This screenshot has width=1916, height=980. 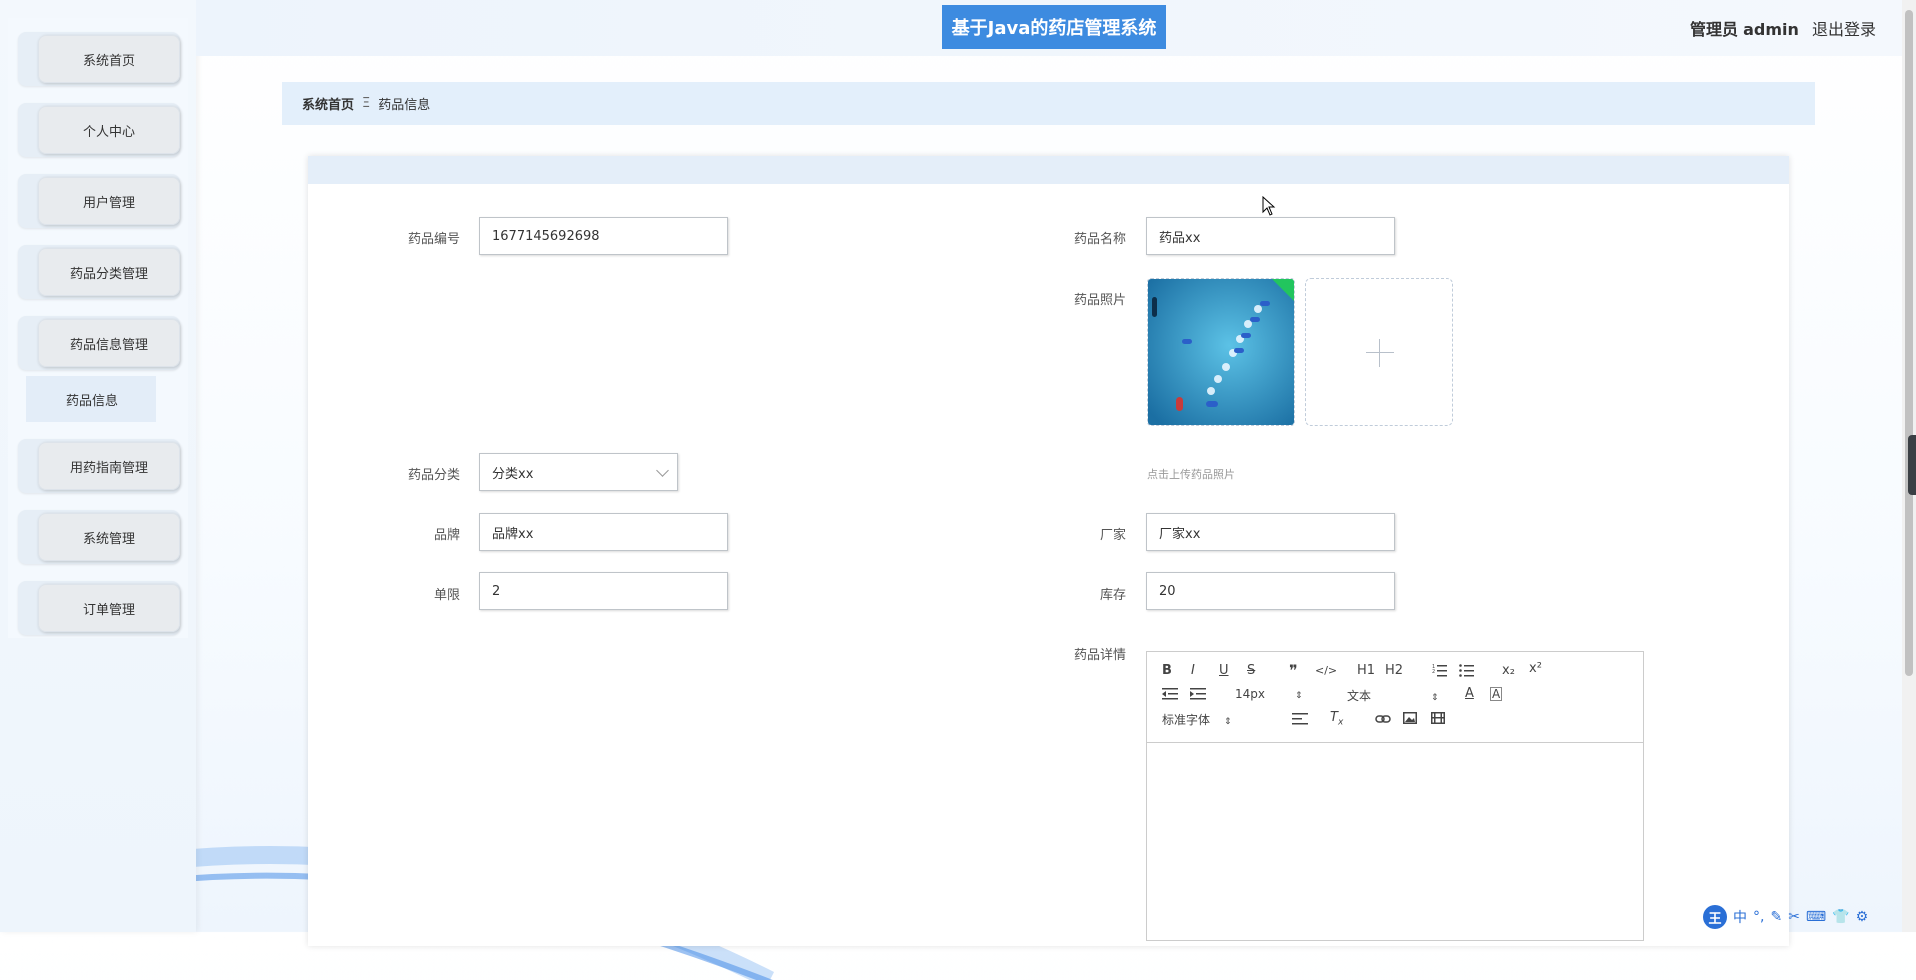 I want to click on strike-button: S, so click(x=1251, y=670).